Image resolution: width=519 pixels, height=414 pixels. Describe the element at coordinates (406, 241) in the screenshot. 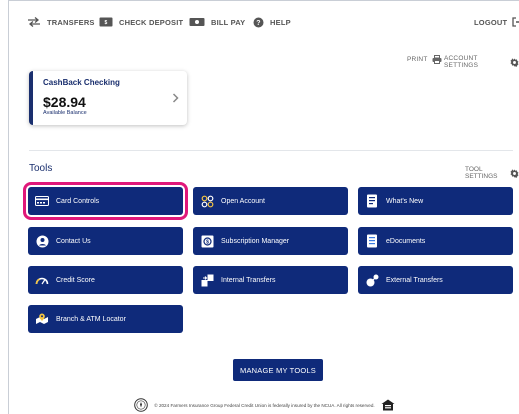

I see `tool-label: eDocuments` at that location.